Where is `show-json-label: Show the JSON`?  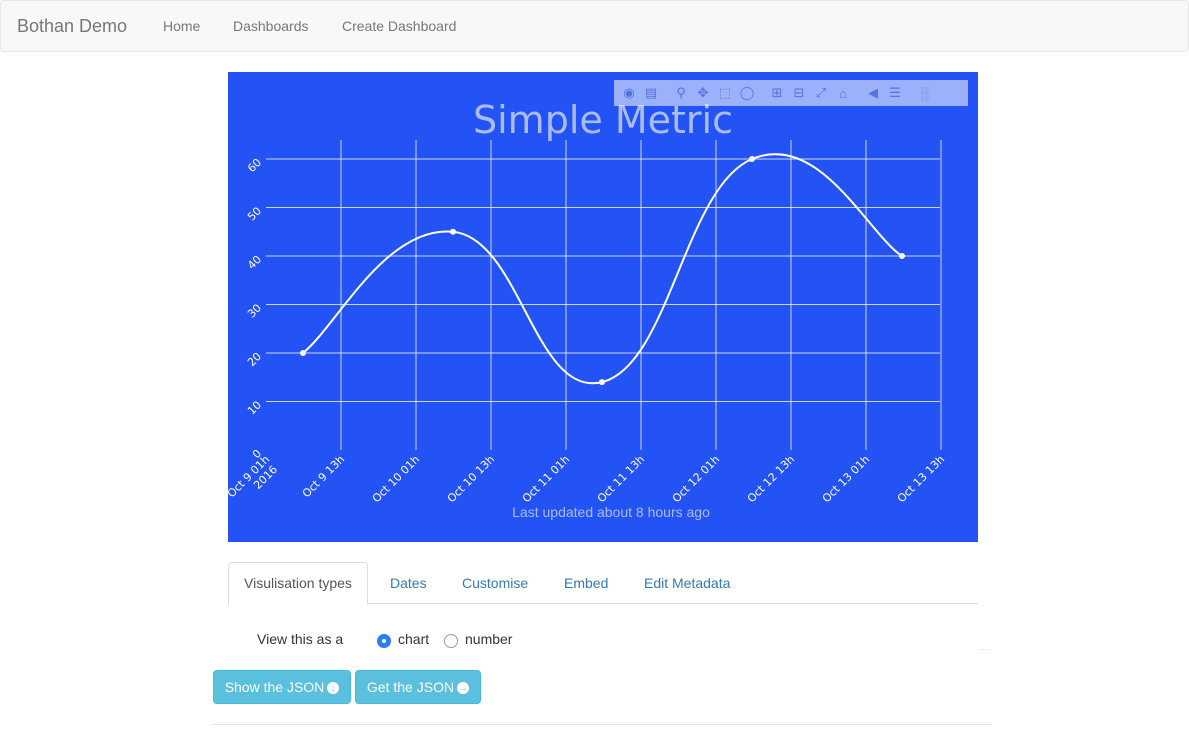 show-json-label: Show the JSON is located at coordinates (274, 687).